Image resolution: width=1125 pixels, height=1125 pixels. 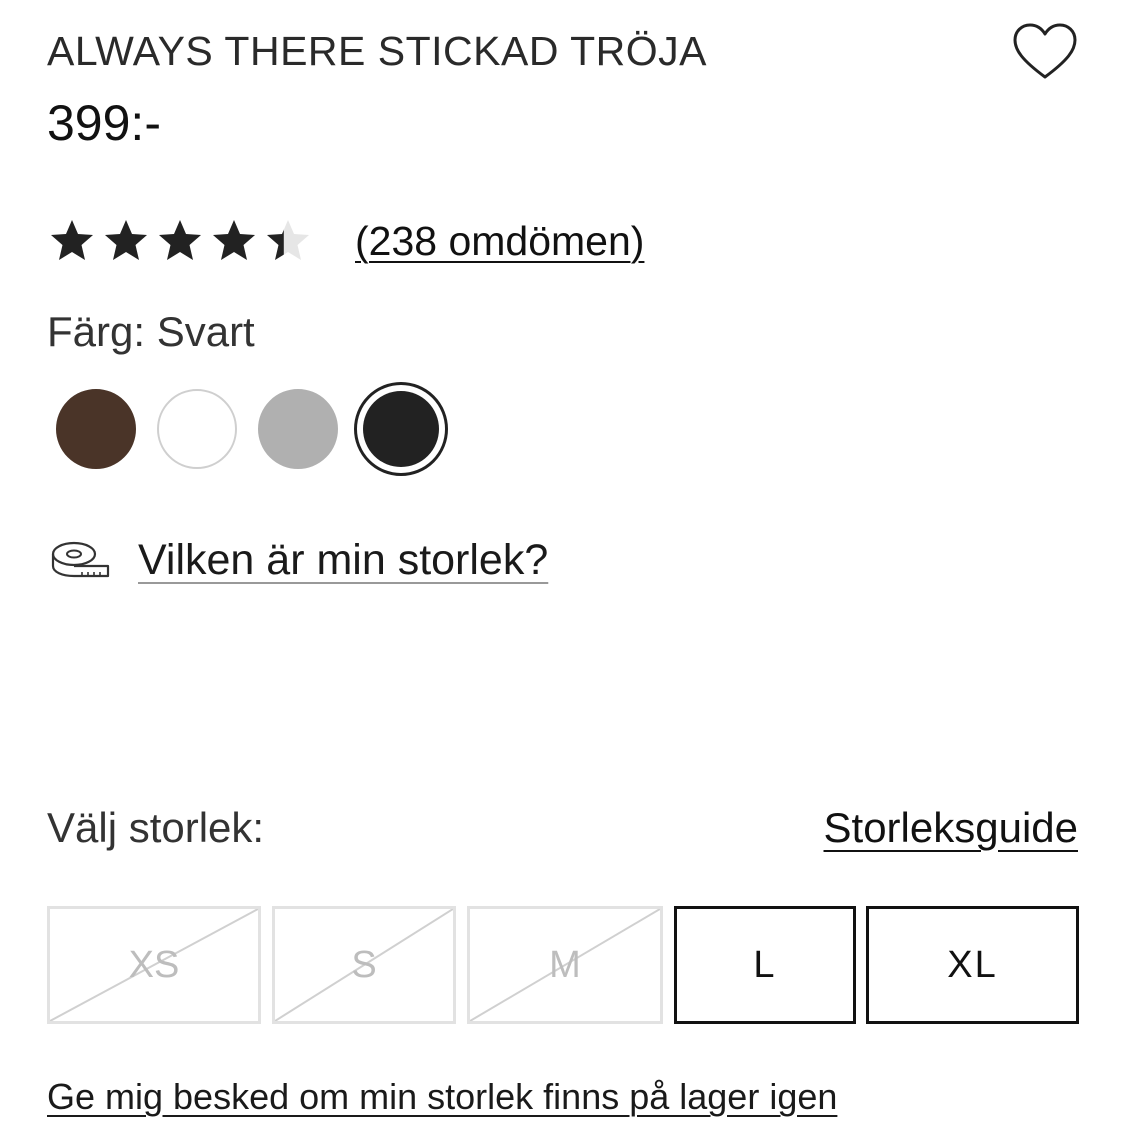 What do you see at coordinates (343, 560) in the screenshot?
I see `size-help-label: Vilken är min storlek?` at bounding box center [343, 560].